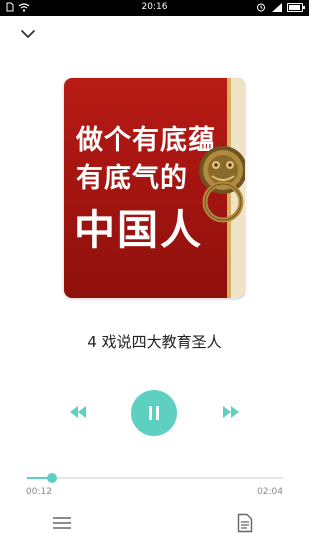 The height and width of the screenshot is (550, 320). Describe the element at coordinates (132, 178) in the screenshot. I see `cover-title-line2: 有底气的` at that location.